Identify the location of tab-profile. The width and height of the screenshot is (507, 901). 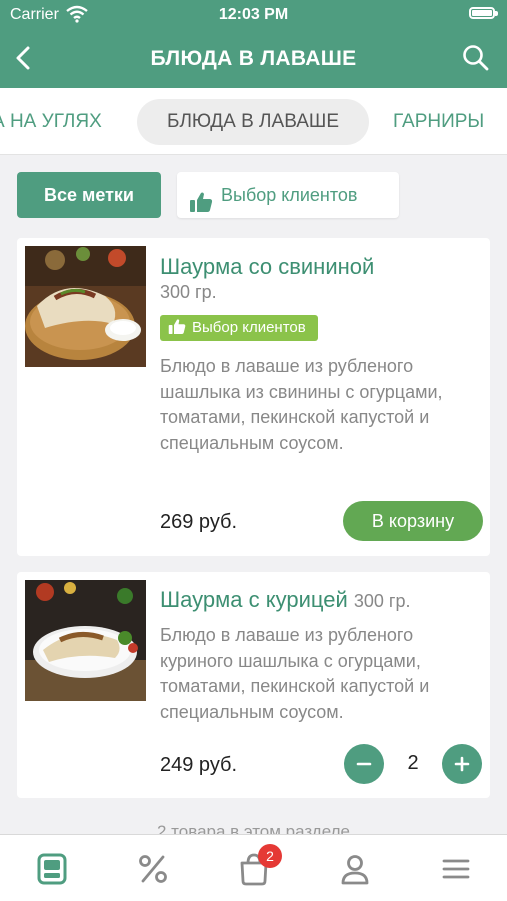
(355, 869).